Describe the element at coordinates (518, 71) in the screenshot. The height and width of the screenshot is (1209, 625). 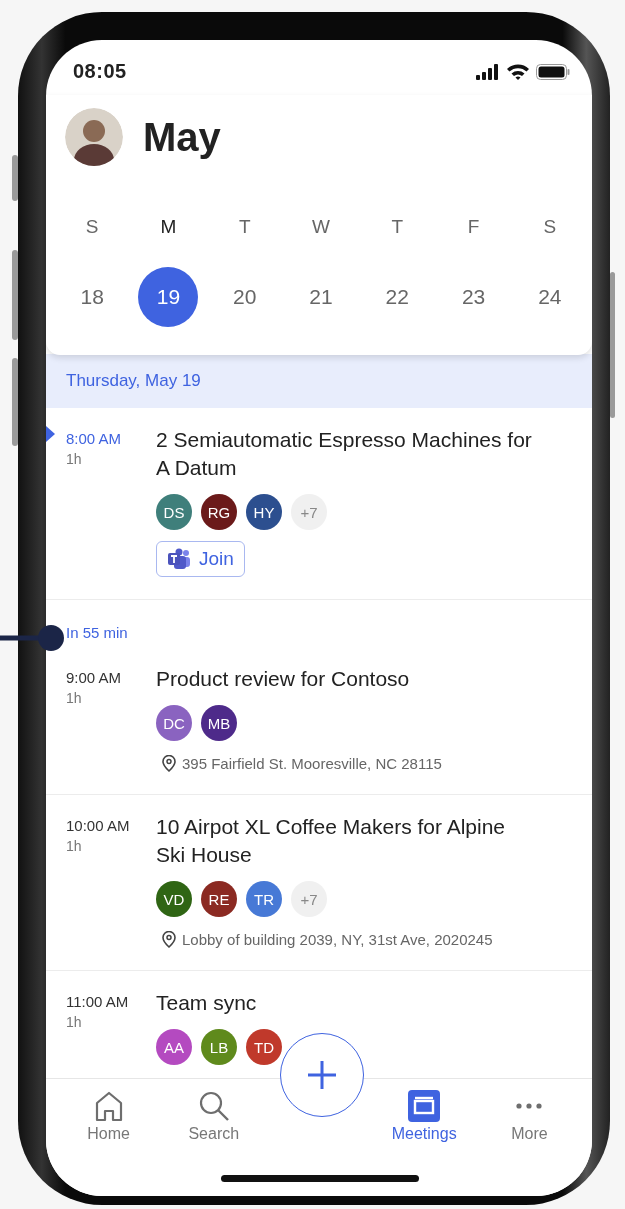
I see `wifi-icon` at that location.